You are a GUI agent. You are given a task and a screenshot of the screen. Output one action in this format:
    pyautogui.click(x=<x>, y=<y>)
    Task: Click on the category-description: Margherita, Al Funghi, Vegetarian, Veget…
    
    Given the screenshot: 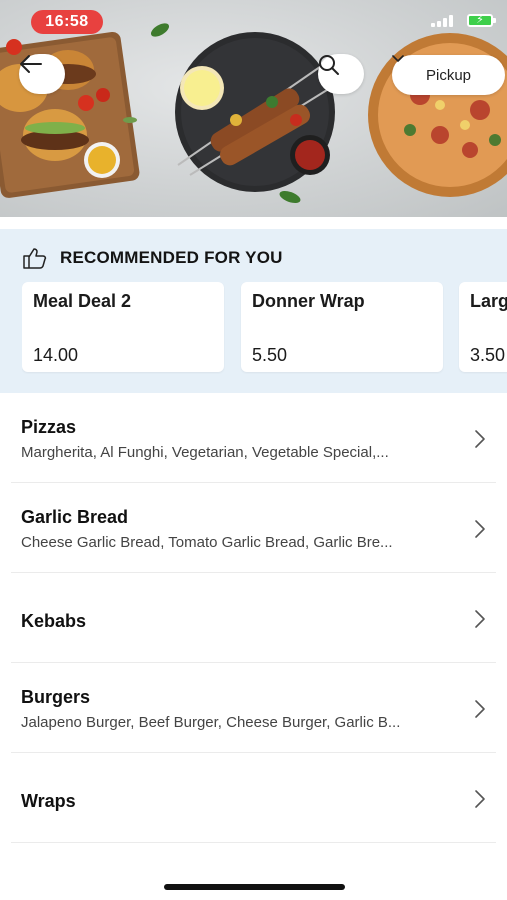 What is the action you would take?
    pyautogui.click(x=205, y=452)
    